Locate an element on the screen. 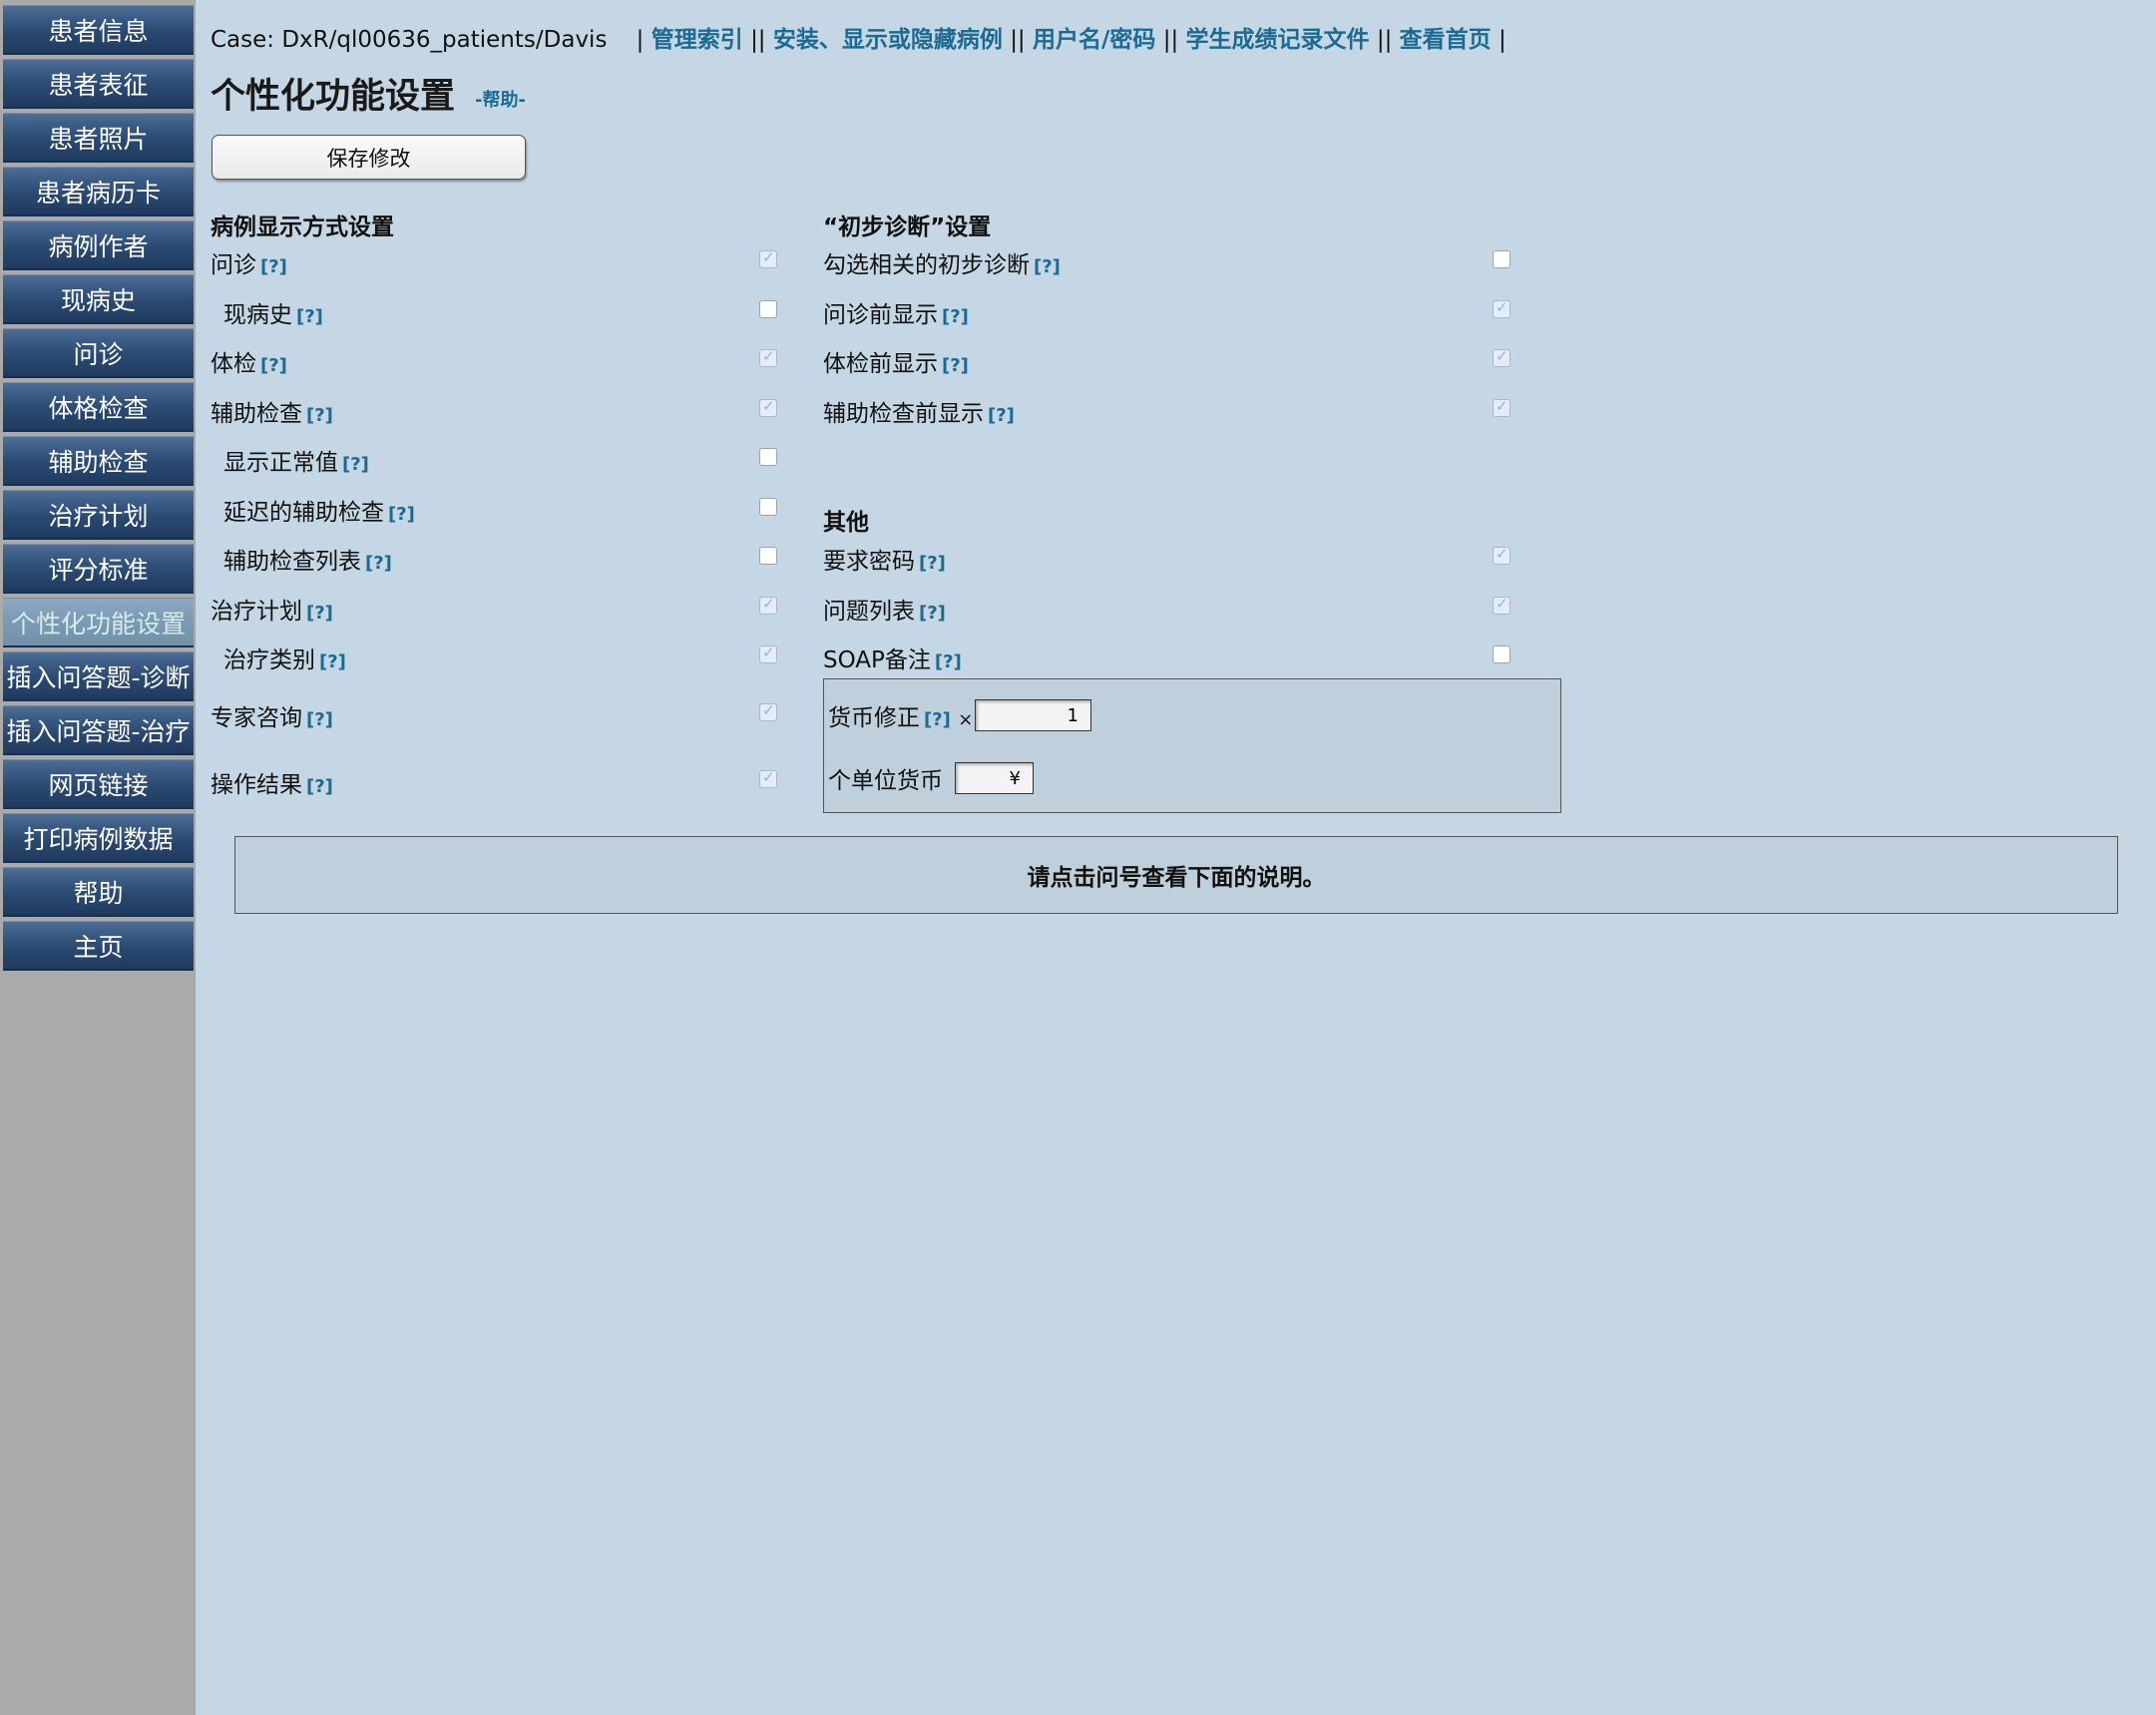 The image size is (2156, 1715). other-settings-heading: 其他 is located at coordinates (846, 523).